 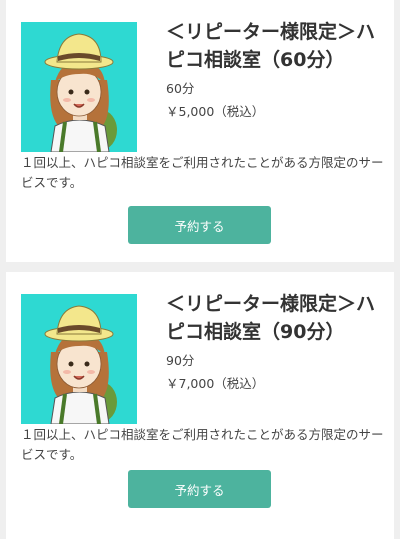 What do you see at coordinates (215, 111) in the screenshot?
I see `service-price: ￥5,000（税込）` at bounding box center [215, 111].